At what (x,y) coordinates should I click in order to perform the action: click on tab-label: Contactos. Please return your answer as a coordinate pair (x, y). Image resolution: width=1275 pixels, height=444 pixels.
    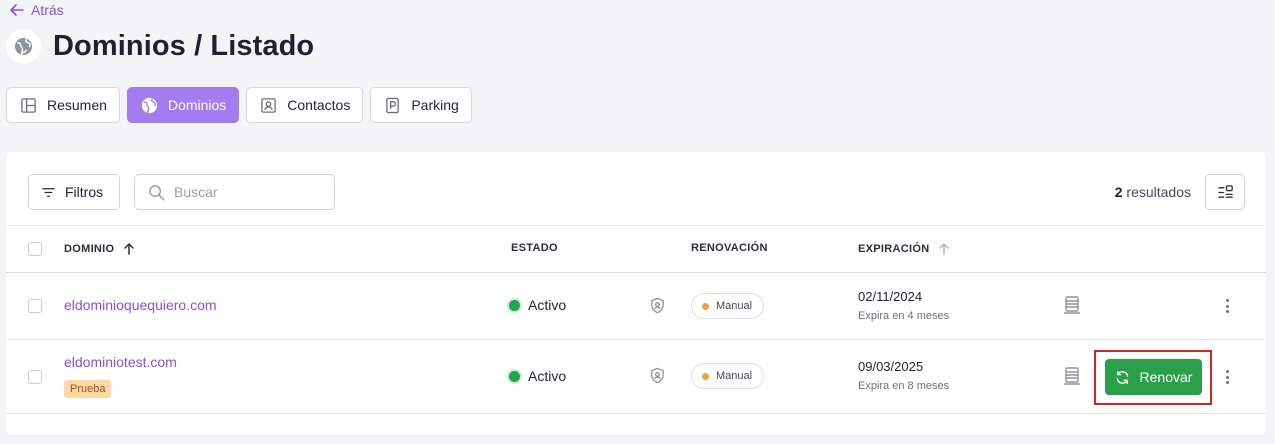
    Looking at the image, I should click on (319, 105).